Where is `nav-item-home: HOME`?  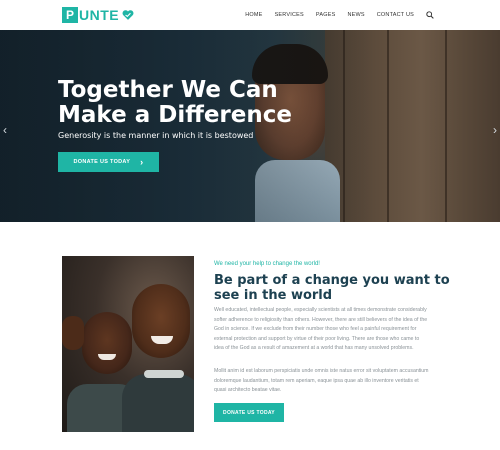 nav-item-home: HOME is located at coordinates (253, 15).